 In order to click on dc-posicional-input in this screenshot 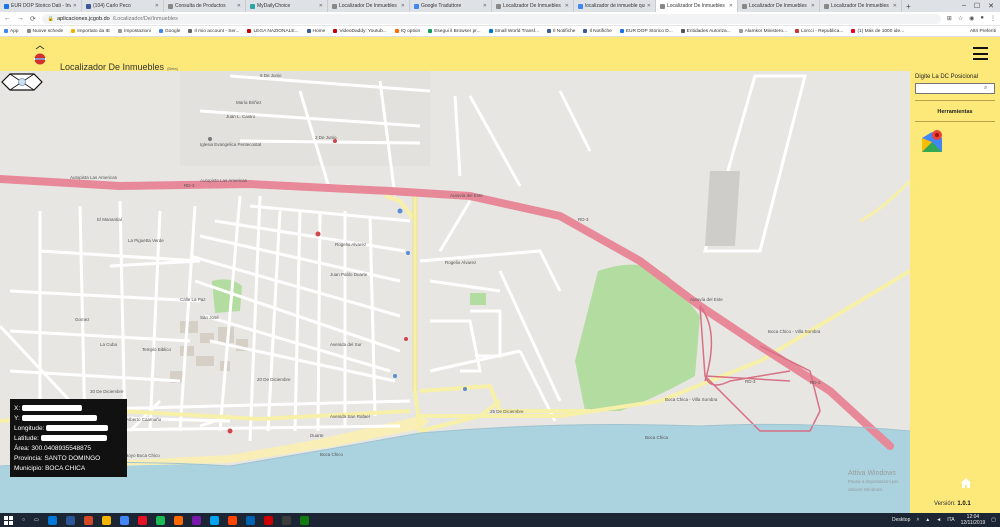, I will do `click(955, 88)`.